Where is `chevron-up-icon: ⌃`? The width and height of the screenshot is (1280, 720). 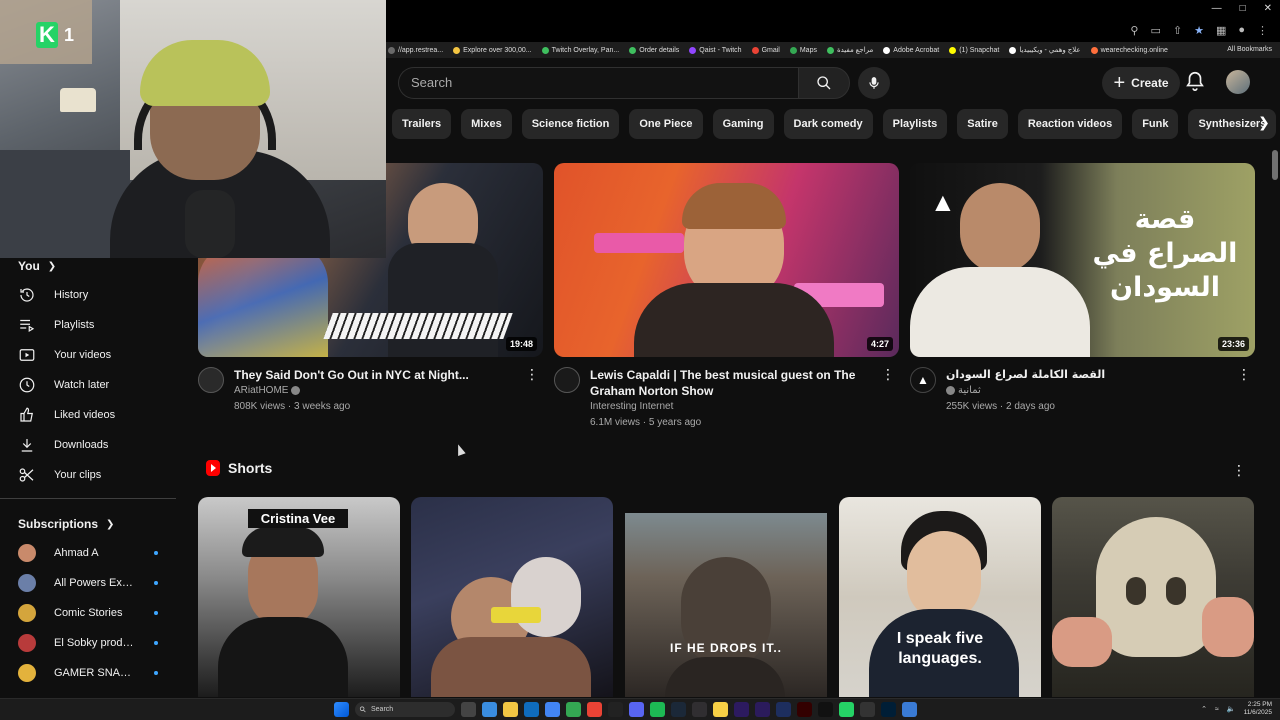
chevron-up-icon: ⌃ is located at coordinates (1204, 709).